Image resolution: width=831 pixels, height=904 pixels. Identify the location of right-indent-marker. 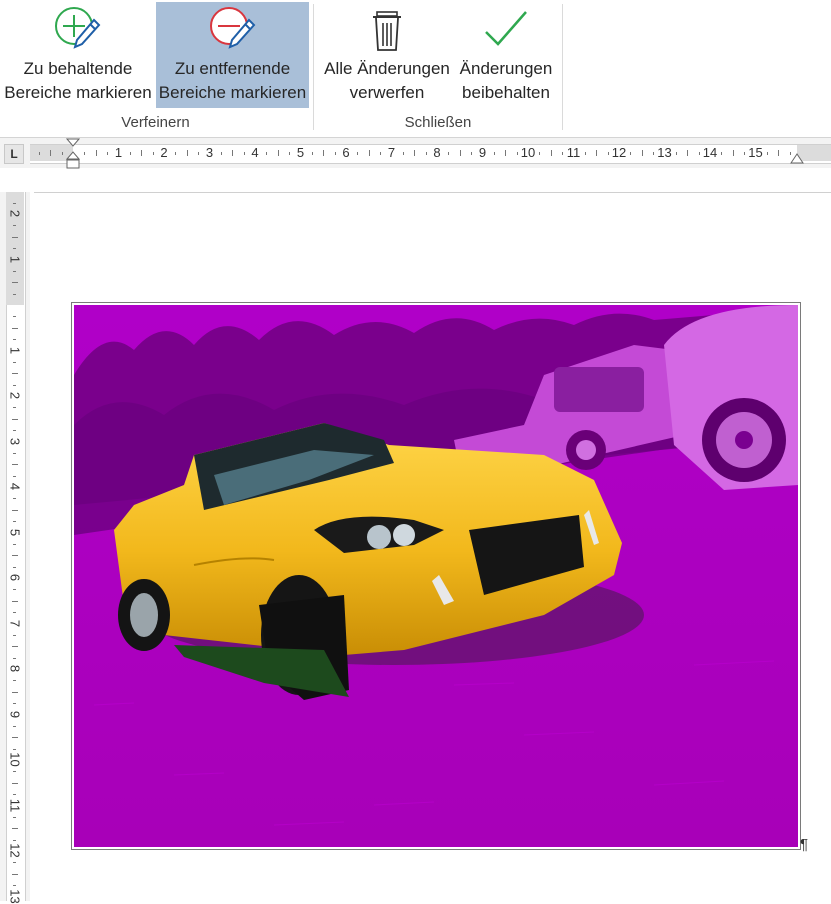
(797, 158).